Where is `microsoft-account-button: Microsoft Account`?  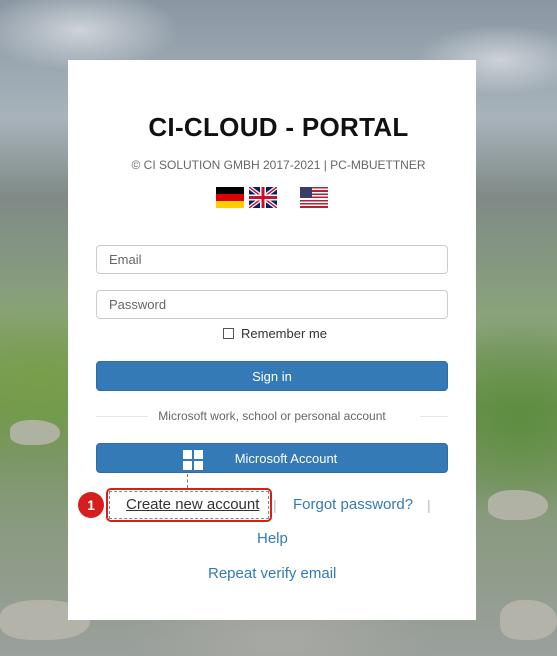
microsoft-account-button: Microsoft Account is located at coordinates (272, 458).